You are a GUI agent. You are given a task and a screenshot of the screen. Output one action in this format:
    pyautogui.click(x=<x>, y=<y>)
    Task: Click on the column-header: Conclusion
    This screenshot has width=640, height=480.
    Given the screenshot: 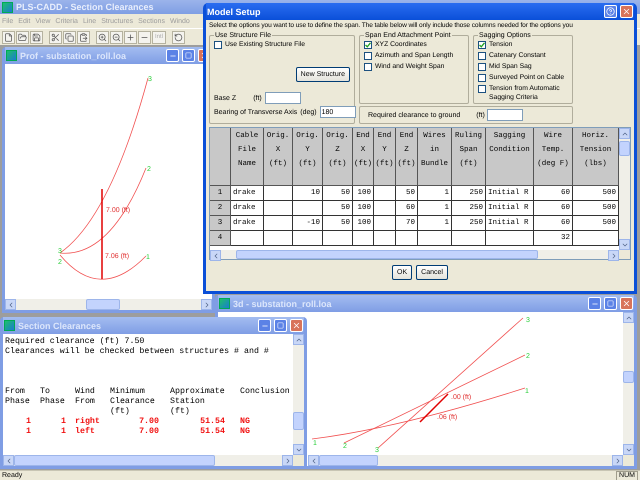 What is the action you would take?
    pyautogui.click(x=265, y=392)
    